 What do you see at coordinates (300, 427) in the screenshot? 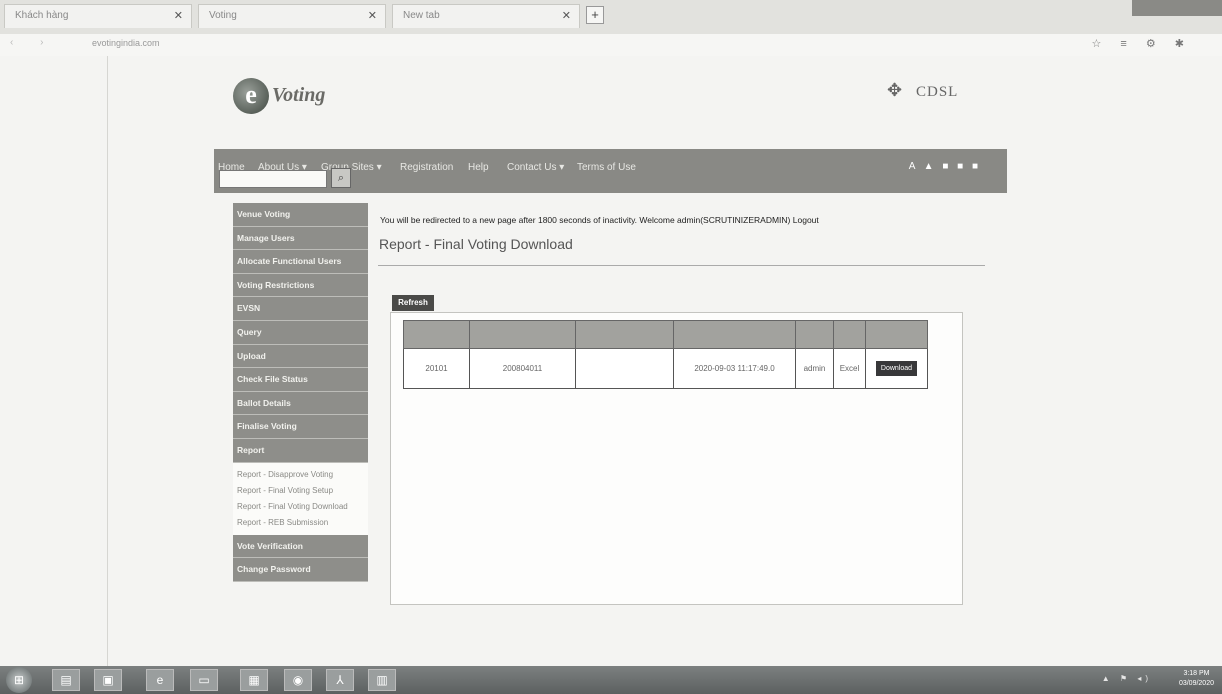
I see `sidebar-item-finalise-voting: Finalise Voting` at bounding box center [300, 427].